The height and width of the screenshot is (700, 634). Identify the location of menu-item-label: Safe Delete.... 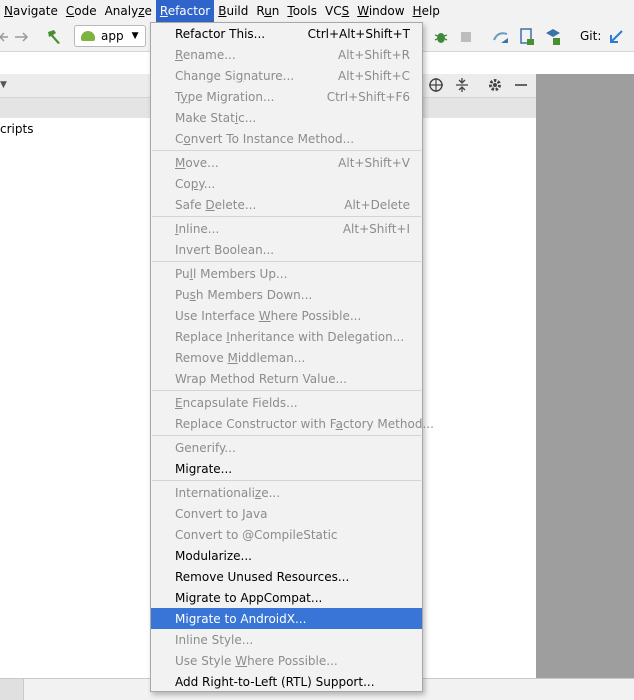
(216, 204).